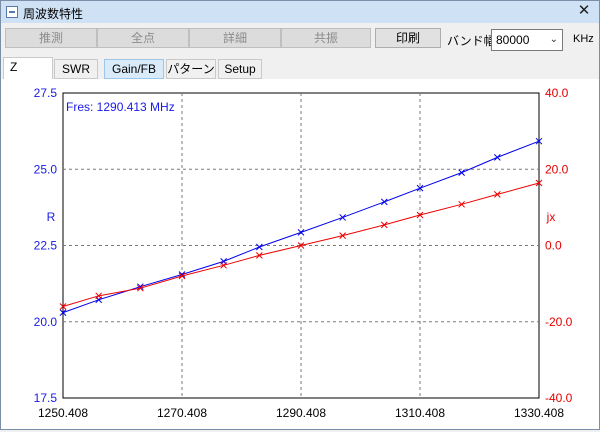 This screenshot has height=432, width=600. What do you see at coordinates (559, 398) in the screenshot?
I see `y-right-tick-label: -40.0` at bounding box center [559, 398].